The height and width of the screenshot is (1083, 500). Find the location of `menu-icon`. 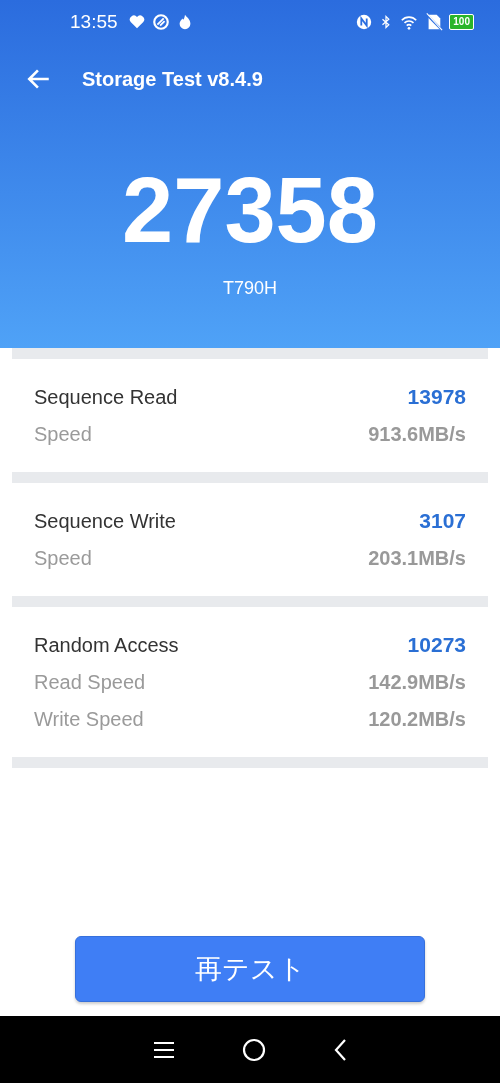

menu-icon is located at coordinates (164, 1049).